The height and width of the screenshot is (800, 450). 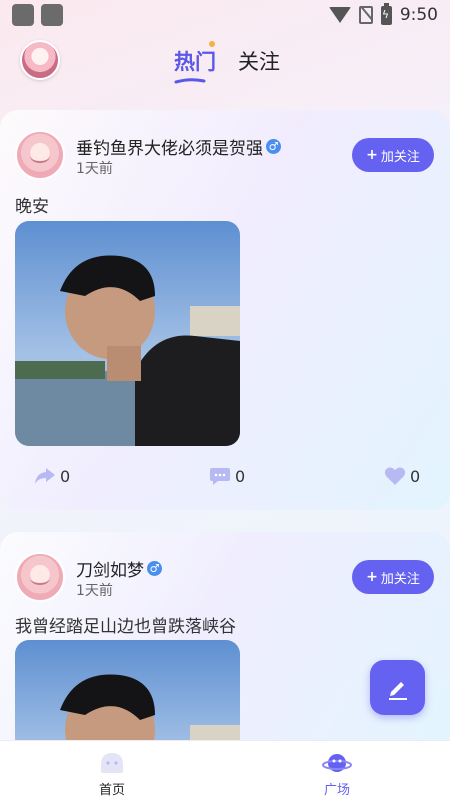 I want to click on tab-follow: 关注, so click(x=259, y=61).